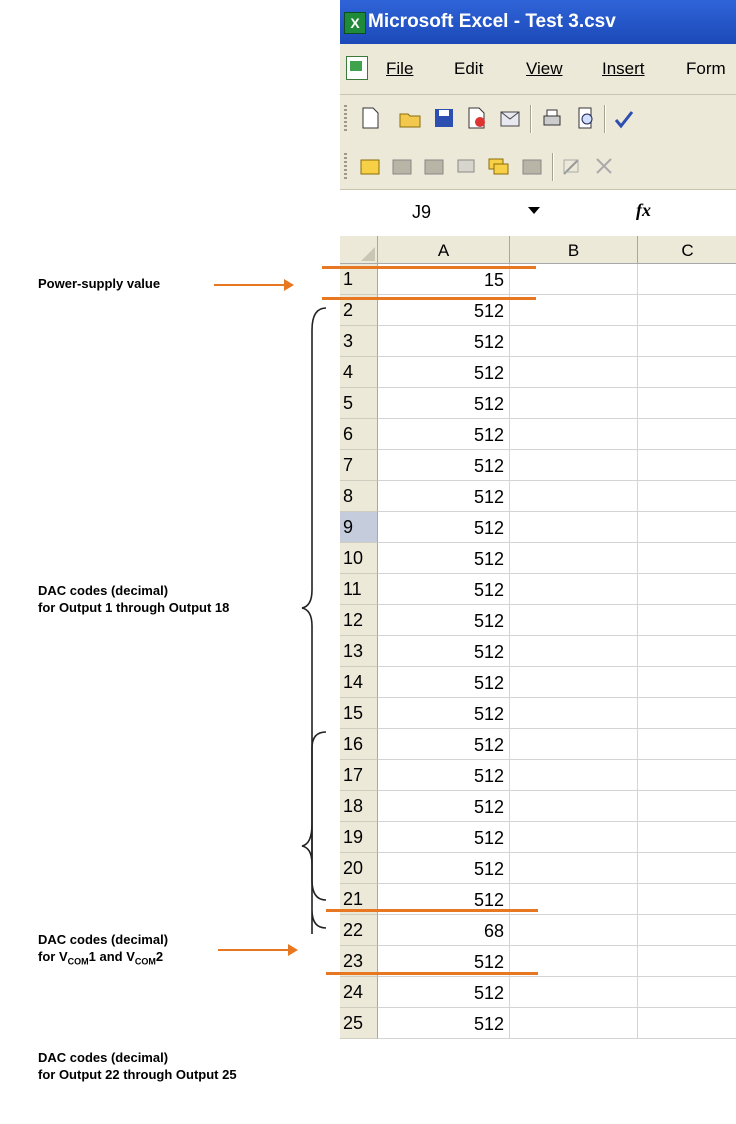  What do you see at coordinates (498, 166) in the screenshot?
I see `show-all-comments-icon` at bounding box center [498, 166].